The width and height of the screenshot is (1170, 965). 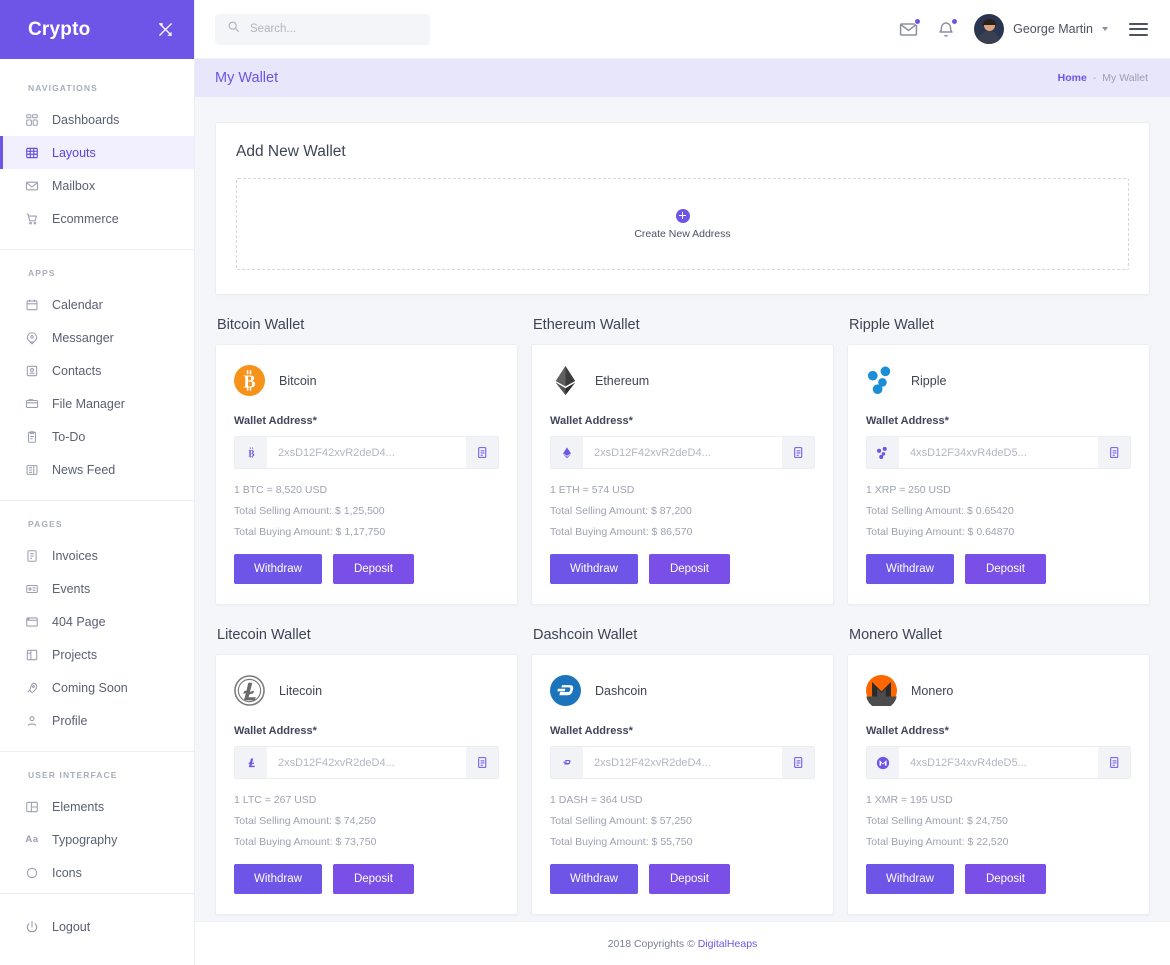 I want to click on brand-name: Crypto, so click(x=59, y=29).